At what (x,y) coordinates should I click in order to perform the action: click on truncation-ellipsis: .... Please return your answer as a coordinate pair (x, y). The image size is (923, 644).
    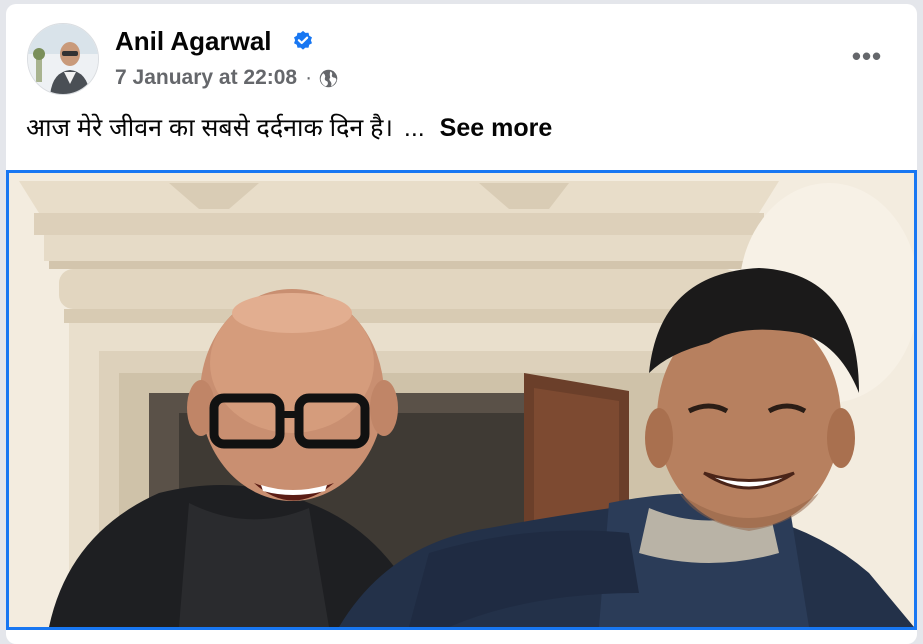
    Looking at the image, I should click on (414, 128).